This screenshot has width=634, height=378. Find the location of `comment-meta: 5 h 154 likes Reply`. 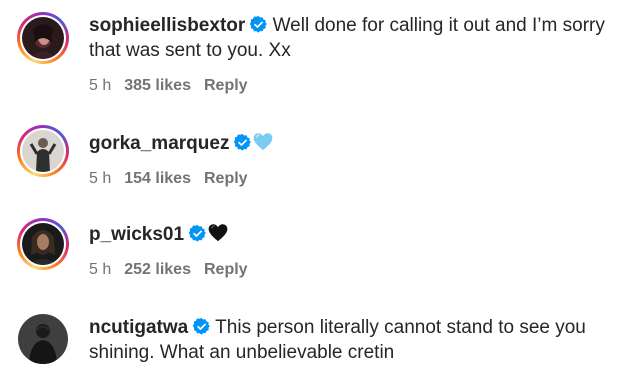

comment-meta: 5 h 154 likes Reply is located at coordinates (175, 179).